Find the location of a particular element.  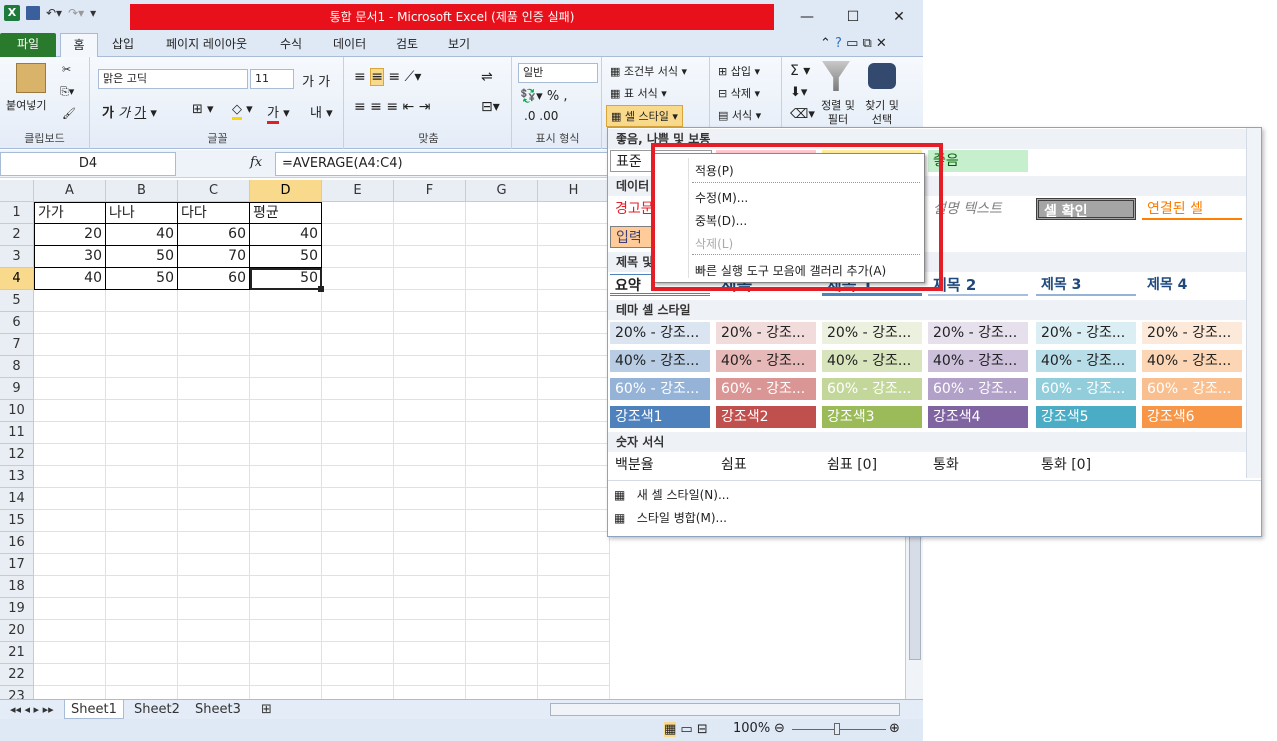

row-header-14: 14 is located at coordinates (17, 499).